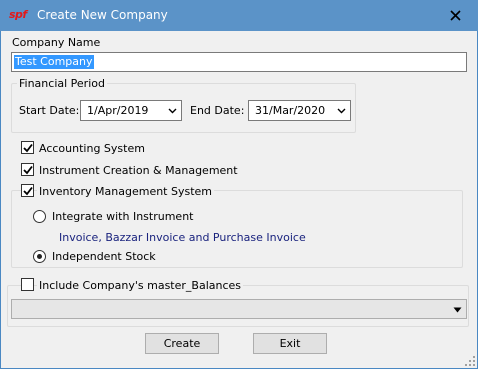  I want to click on size-grip-icon, so click(470, 361).